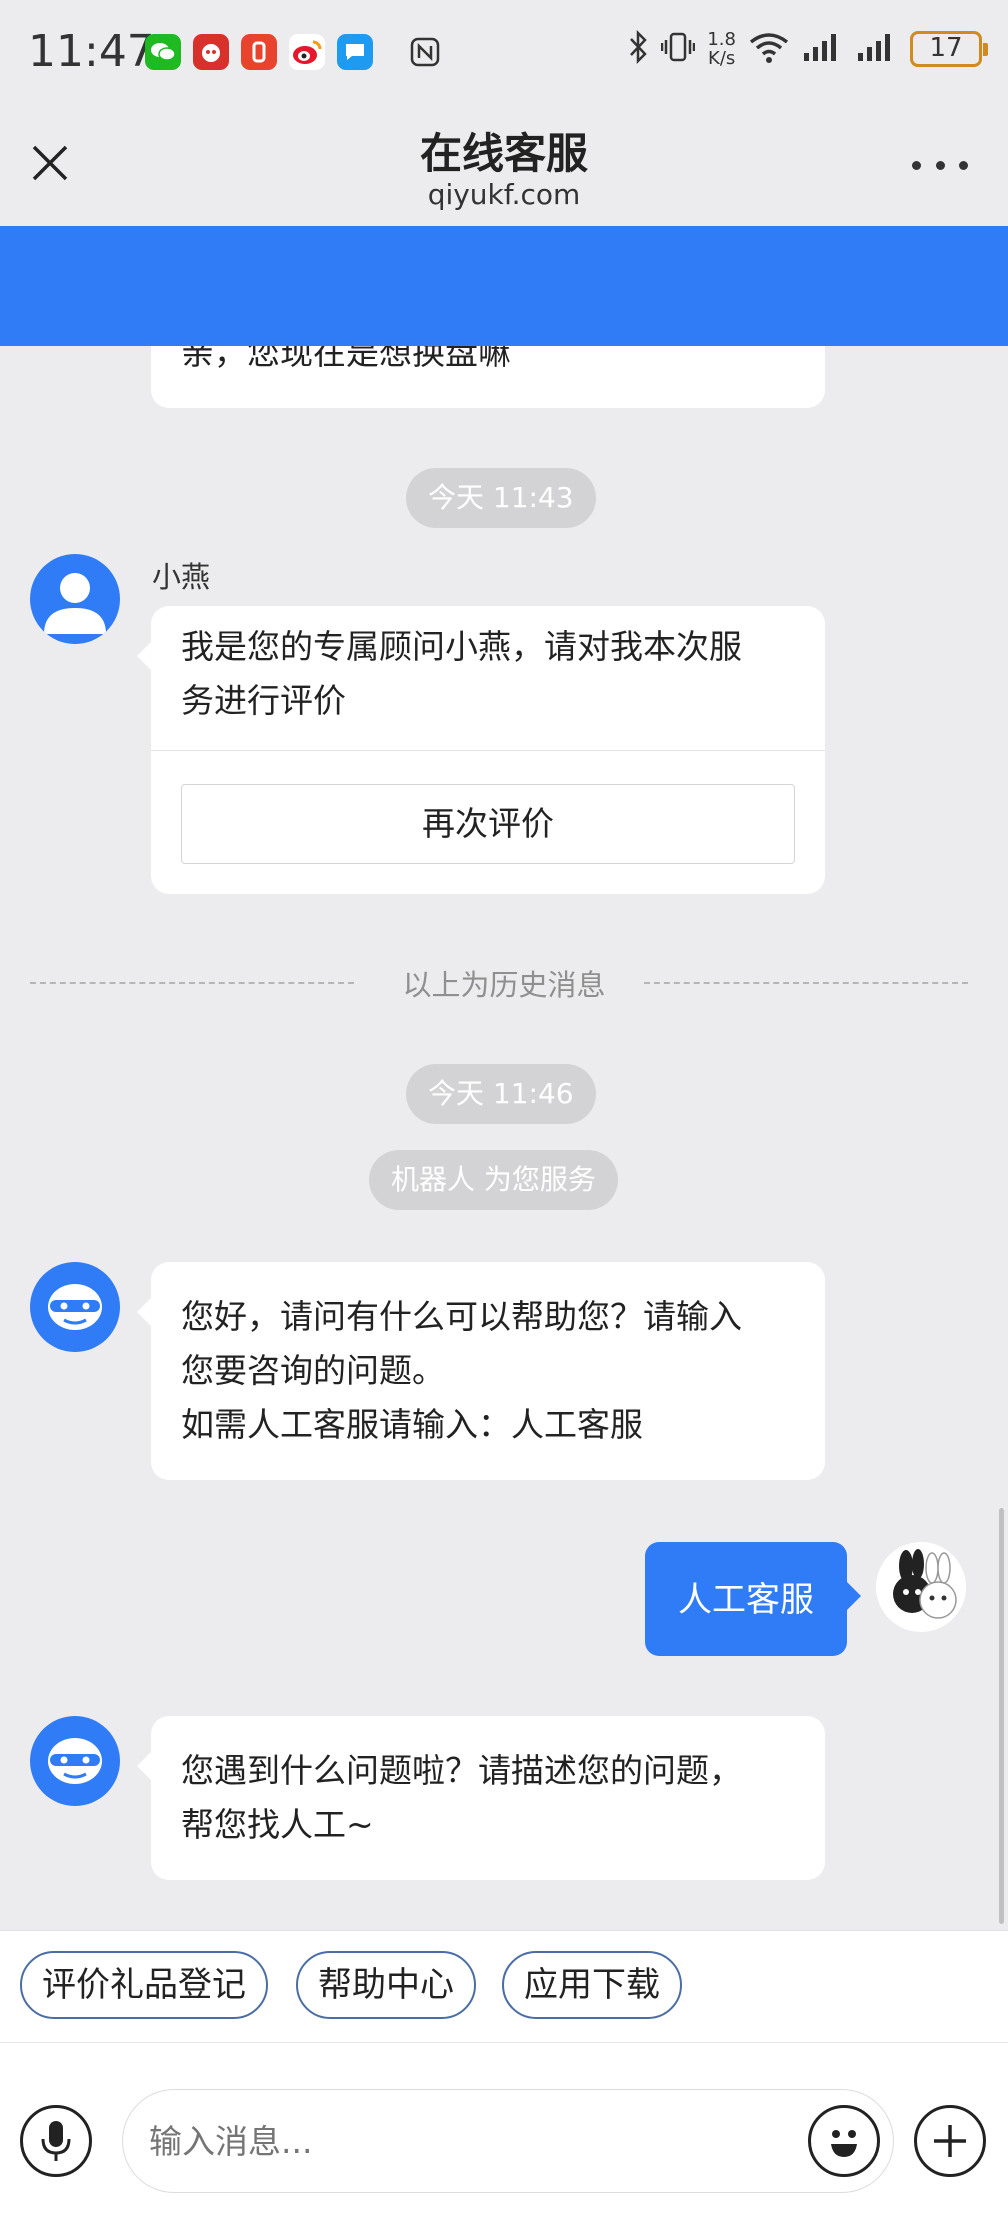  I want to click on quick-reply-help-center: 帮助中心, so click(386, 1985).